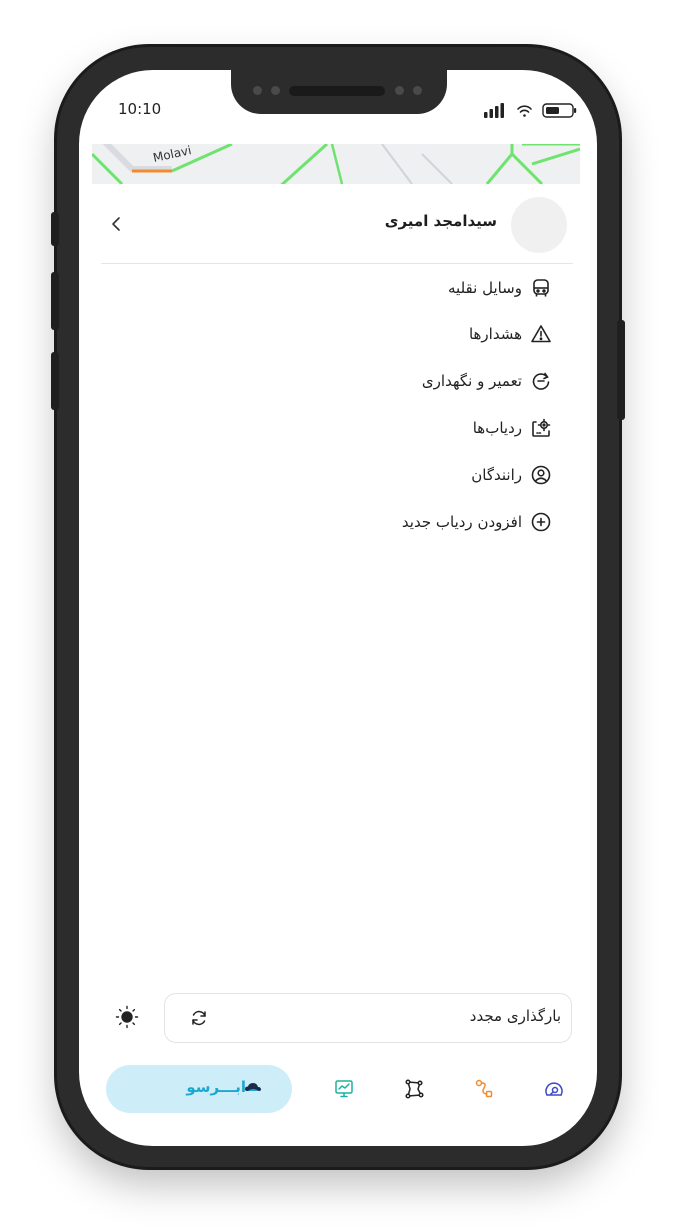  I want to click on brand-home-button: ابـــرسو, so click(199, 1089).